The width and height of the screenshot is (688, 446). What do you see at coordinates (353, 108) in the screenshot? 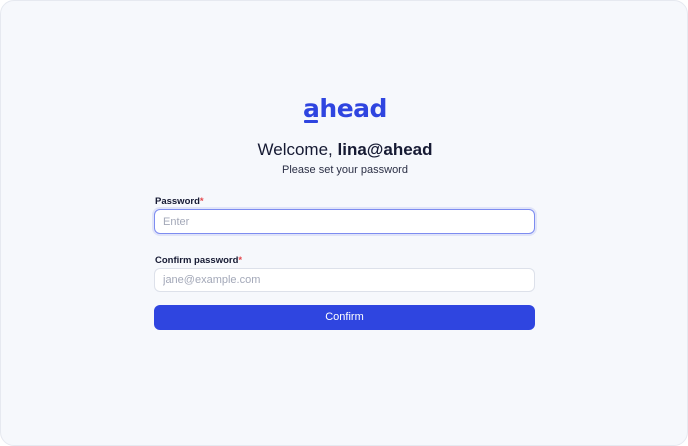
I see `logo-text: head` at bounding box center [353, 108].